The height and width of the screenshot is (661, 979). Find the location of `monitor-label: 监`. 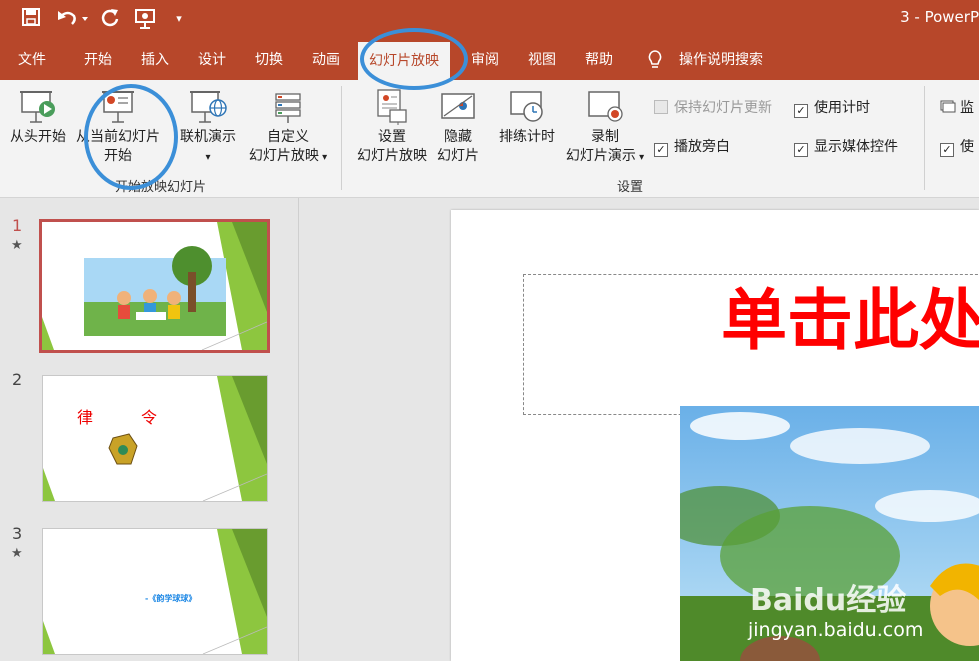

monitor-label: 监 is located at coordinates (967, 108).